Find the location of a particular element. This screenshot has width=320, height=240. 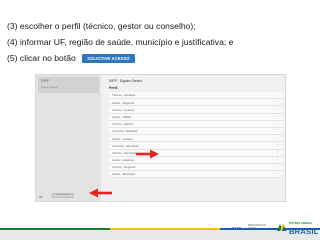

profile-row: Técnico - Regional › is located at coordinates (196, 167).